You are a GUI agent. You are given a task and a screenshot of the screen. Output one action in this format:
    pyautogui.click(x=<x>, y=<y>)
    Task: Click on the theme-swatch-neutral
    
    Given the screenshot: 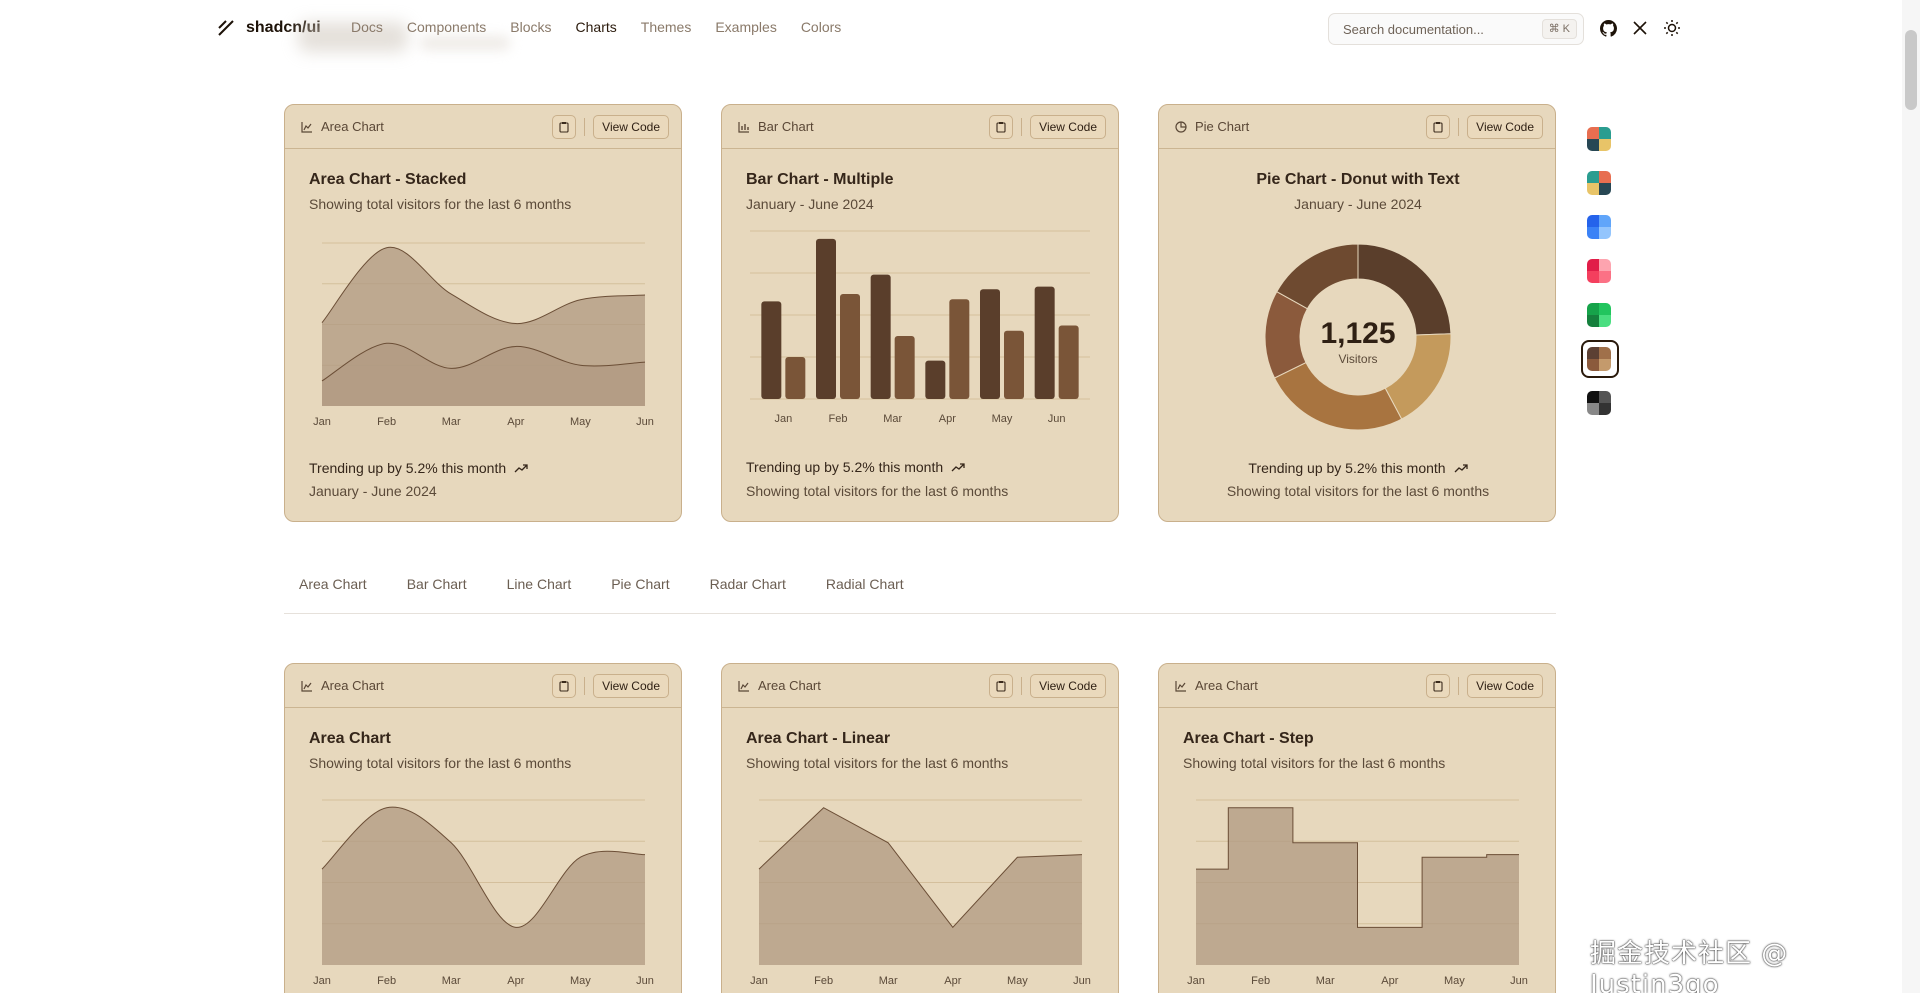 What is the action you would take?
    pyautogui.click(x=1599, y=403)
    